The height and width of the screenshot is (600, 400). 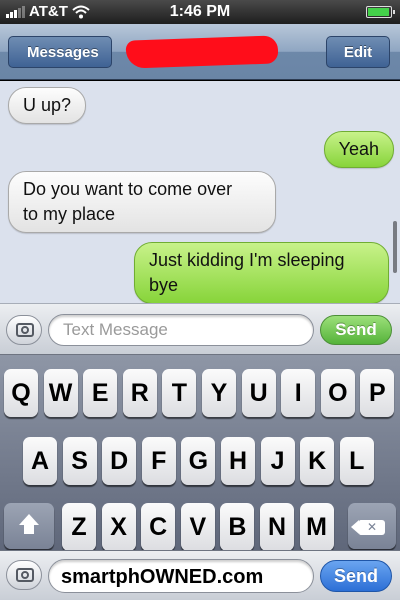 What do you see at coordinates (60, 393) in the screenshot?
I see `key-w: W` at bounding box center [60, 393].